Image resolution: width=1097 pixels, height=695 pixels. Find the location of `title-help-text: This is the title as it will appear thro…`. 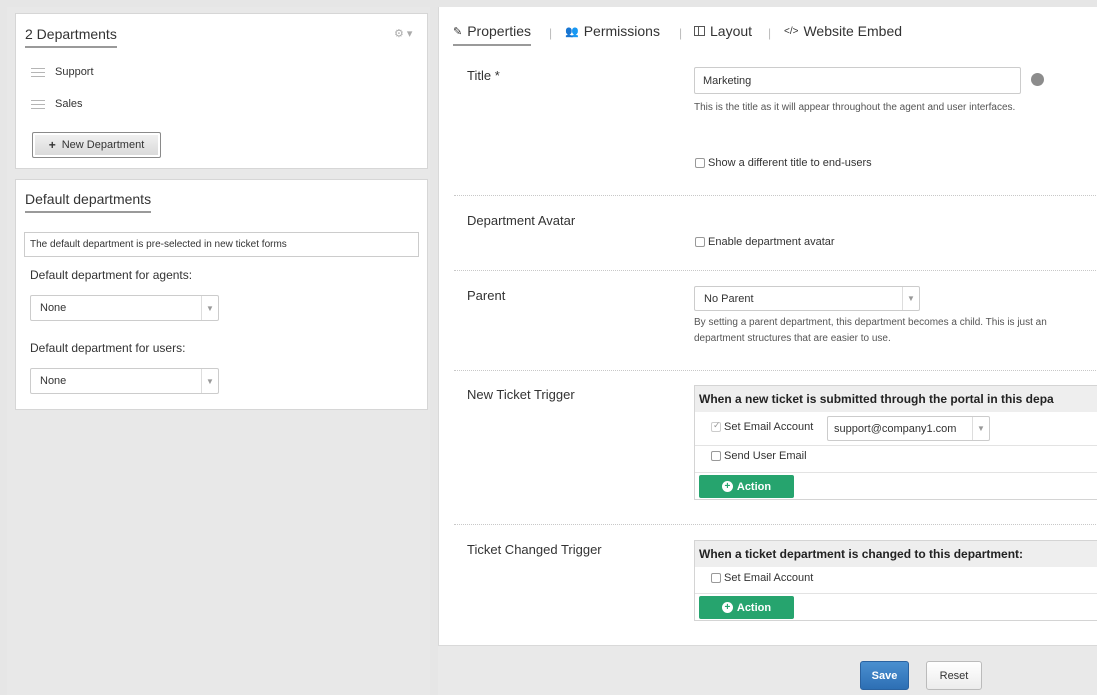

title-help-text: This is the title as it will appear thro… is located at coordinates (855, 107).